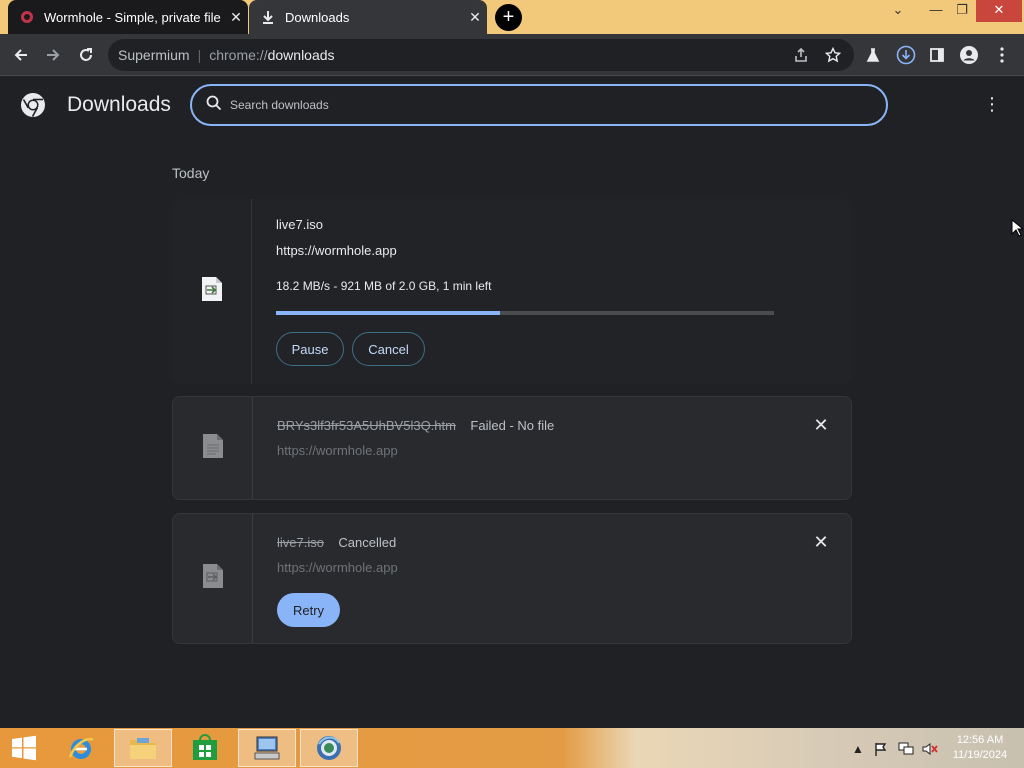  Describe the element at coordinates (143, 748) in the screenshot. I see `file-explorer-icon` at that location.